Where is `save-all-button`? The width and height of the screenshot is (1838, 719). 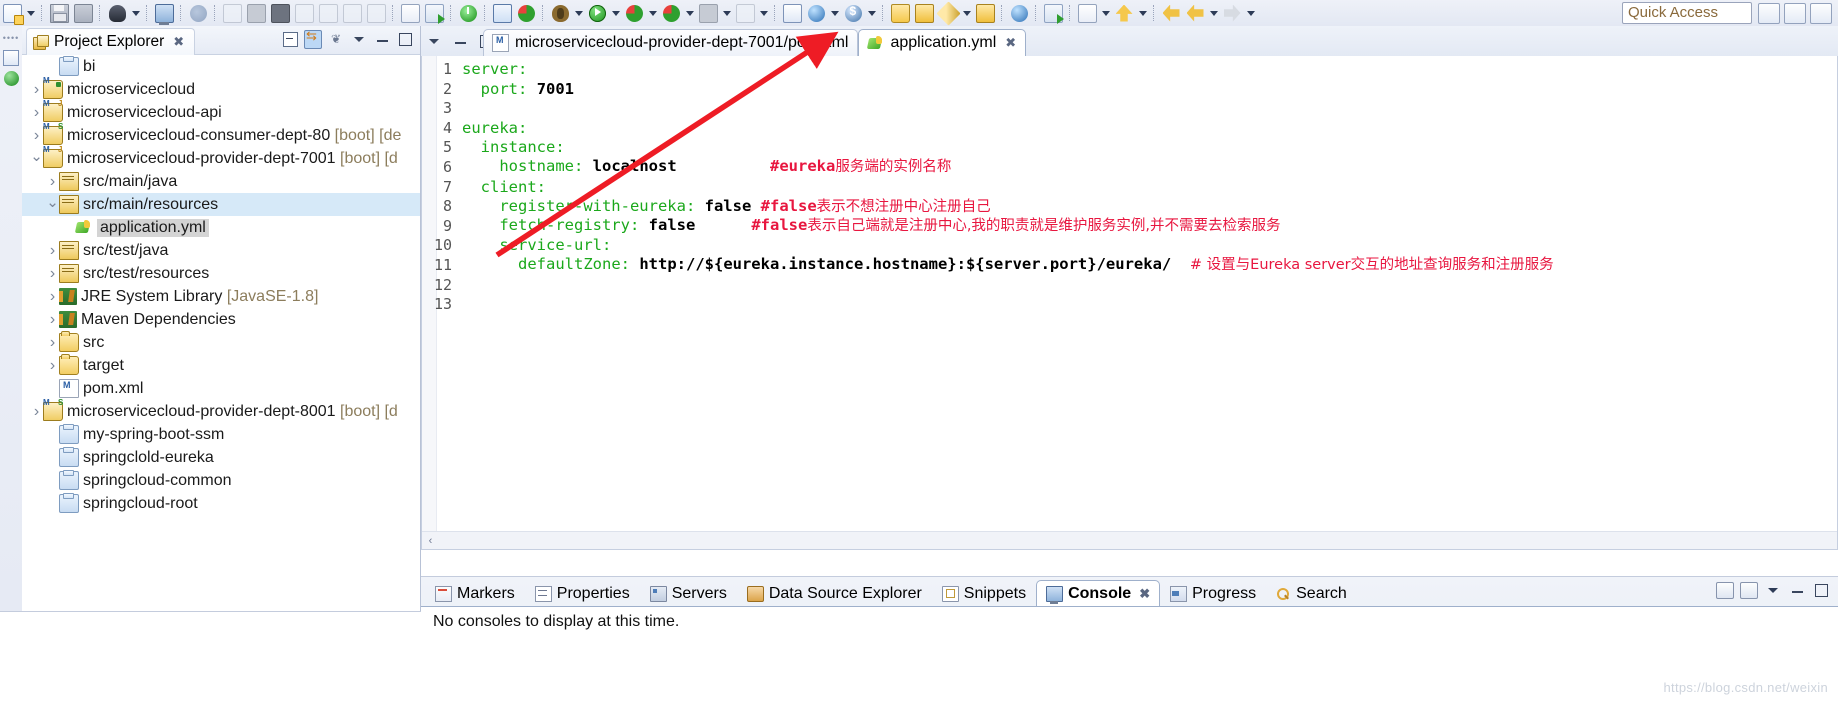 save-all-button is located at coordinates (83, 13).